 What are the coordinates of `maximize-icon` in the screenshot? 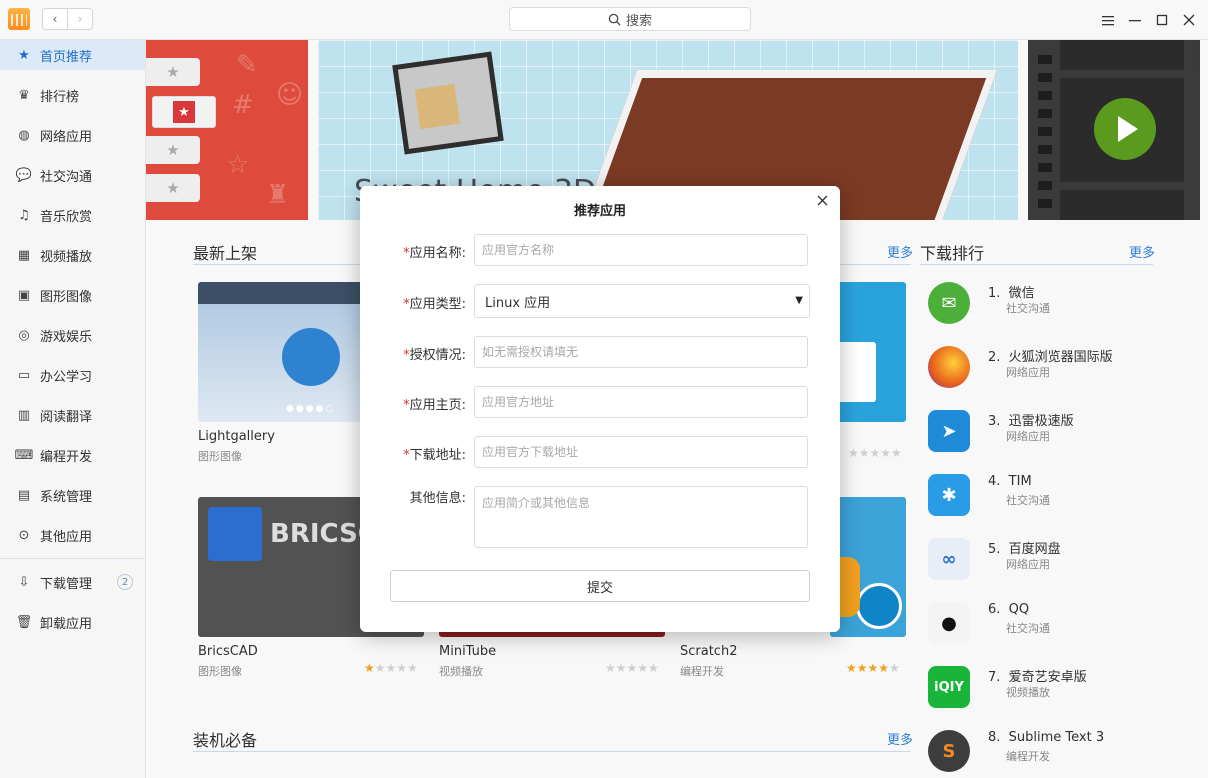 It's located at (1162, 20).